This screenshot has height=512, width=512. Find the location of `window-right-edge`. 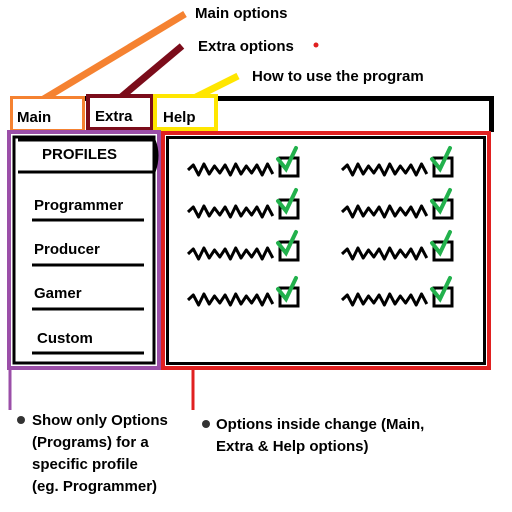

window-right-edge is located at coordinates (491, 114).